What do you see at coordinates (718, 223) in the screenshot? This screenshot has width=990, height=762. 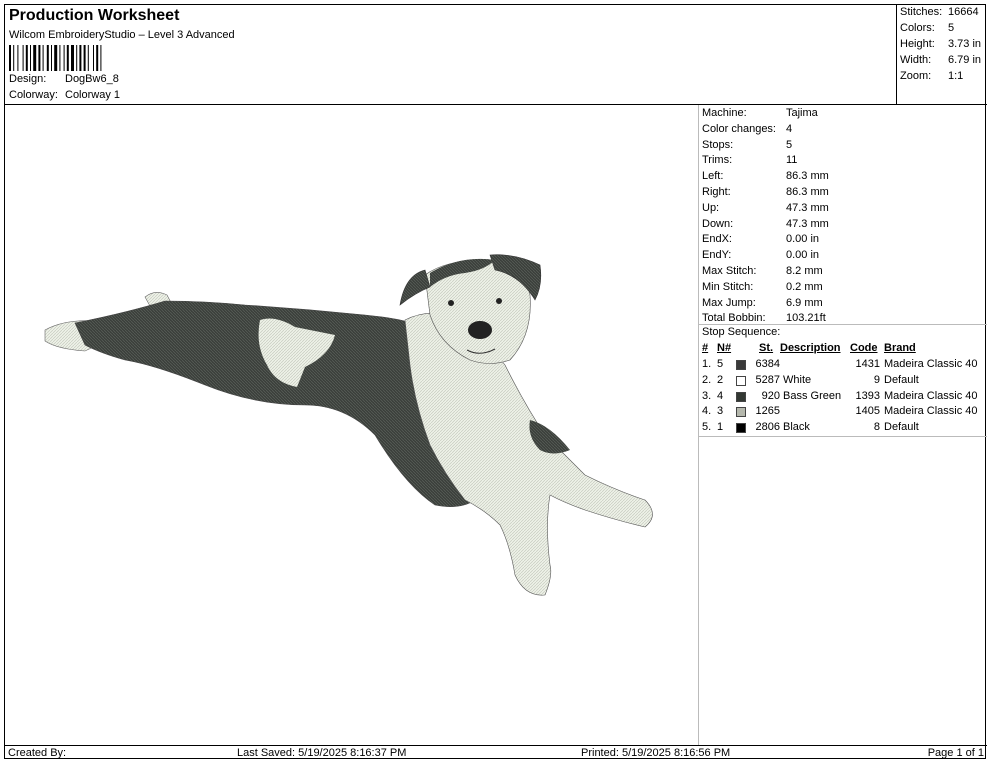 I see `machine-label: Down:` at bounding box center [718, 223].